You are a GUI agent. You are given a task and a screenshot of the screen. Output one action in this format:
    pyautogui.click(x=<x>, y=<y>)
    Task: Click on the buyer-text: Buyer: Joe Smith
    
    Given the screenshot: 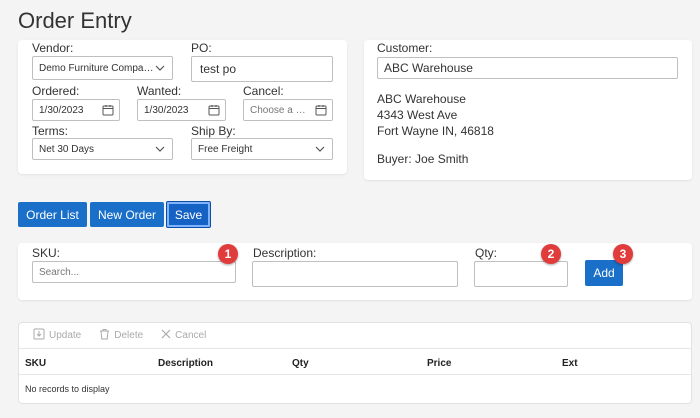 What is the action you would take?
    pyautogui.click(x=423, y=159)
    